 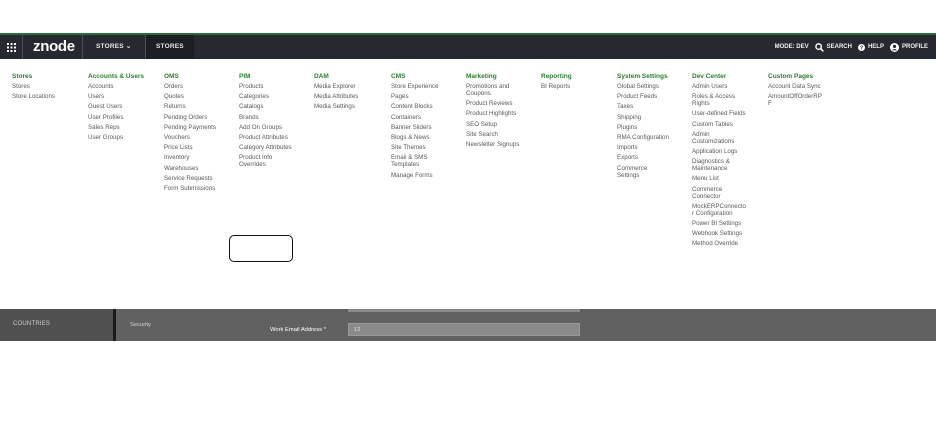 What do you see at coordinates (719, 233) in the screenshot?
I see `menu-item: Webhook Settings` at bounding box center [719, 233].